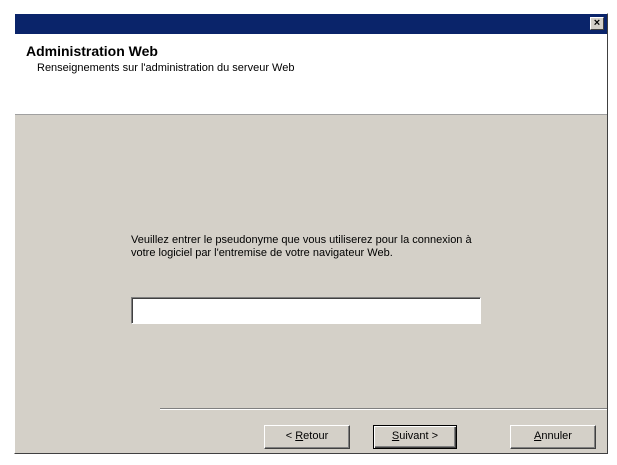  What do you see at coordinates (419, 436) in the screenshot?
I see `next-label: uivant >` at bounding box center [419, 436].